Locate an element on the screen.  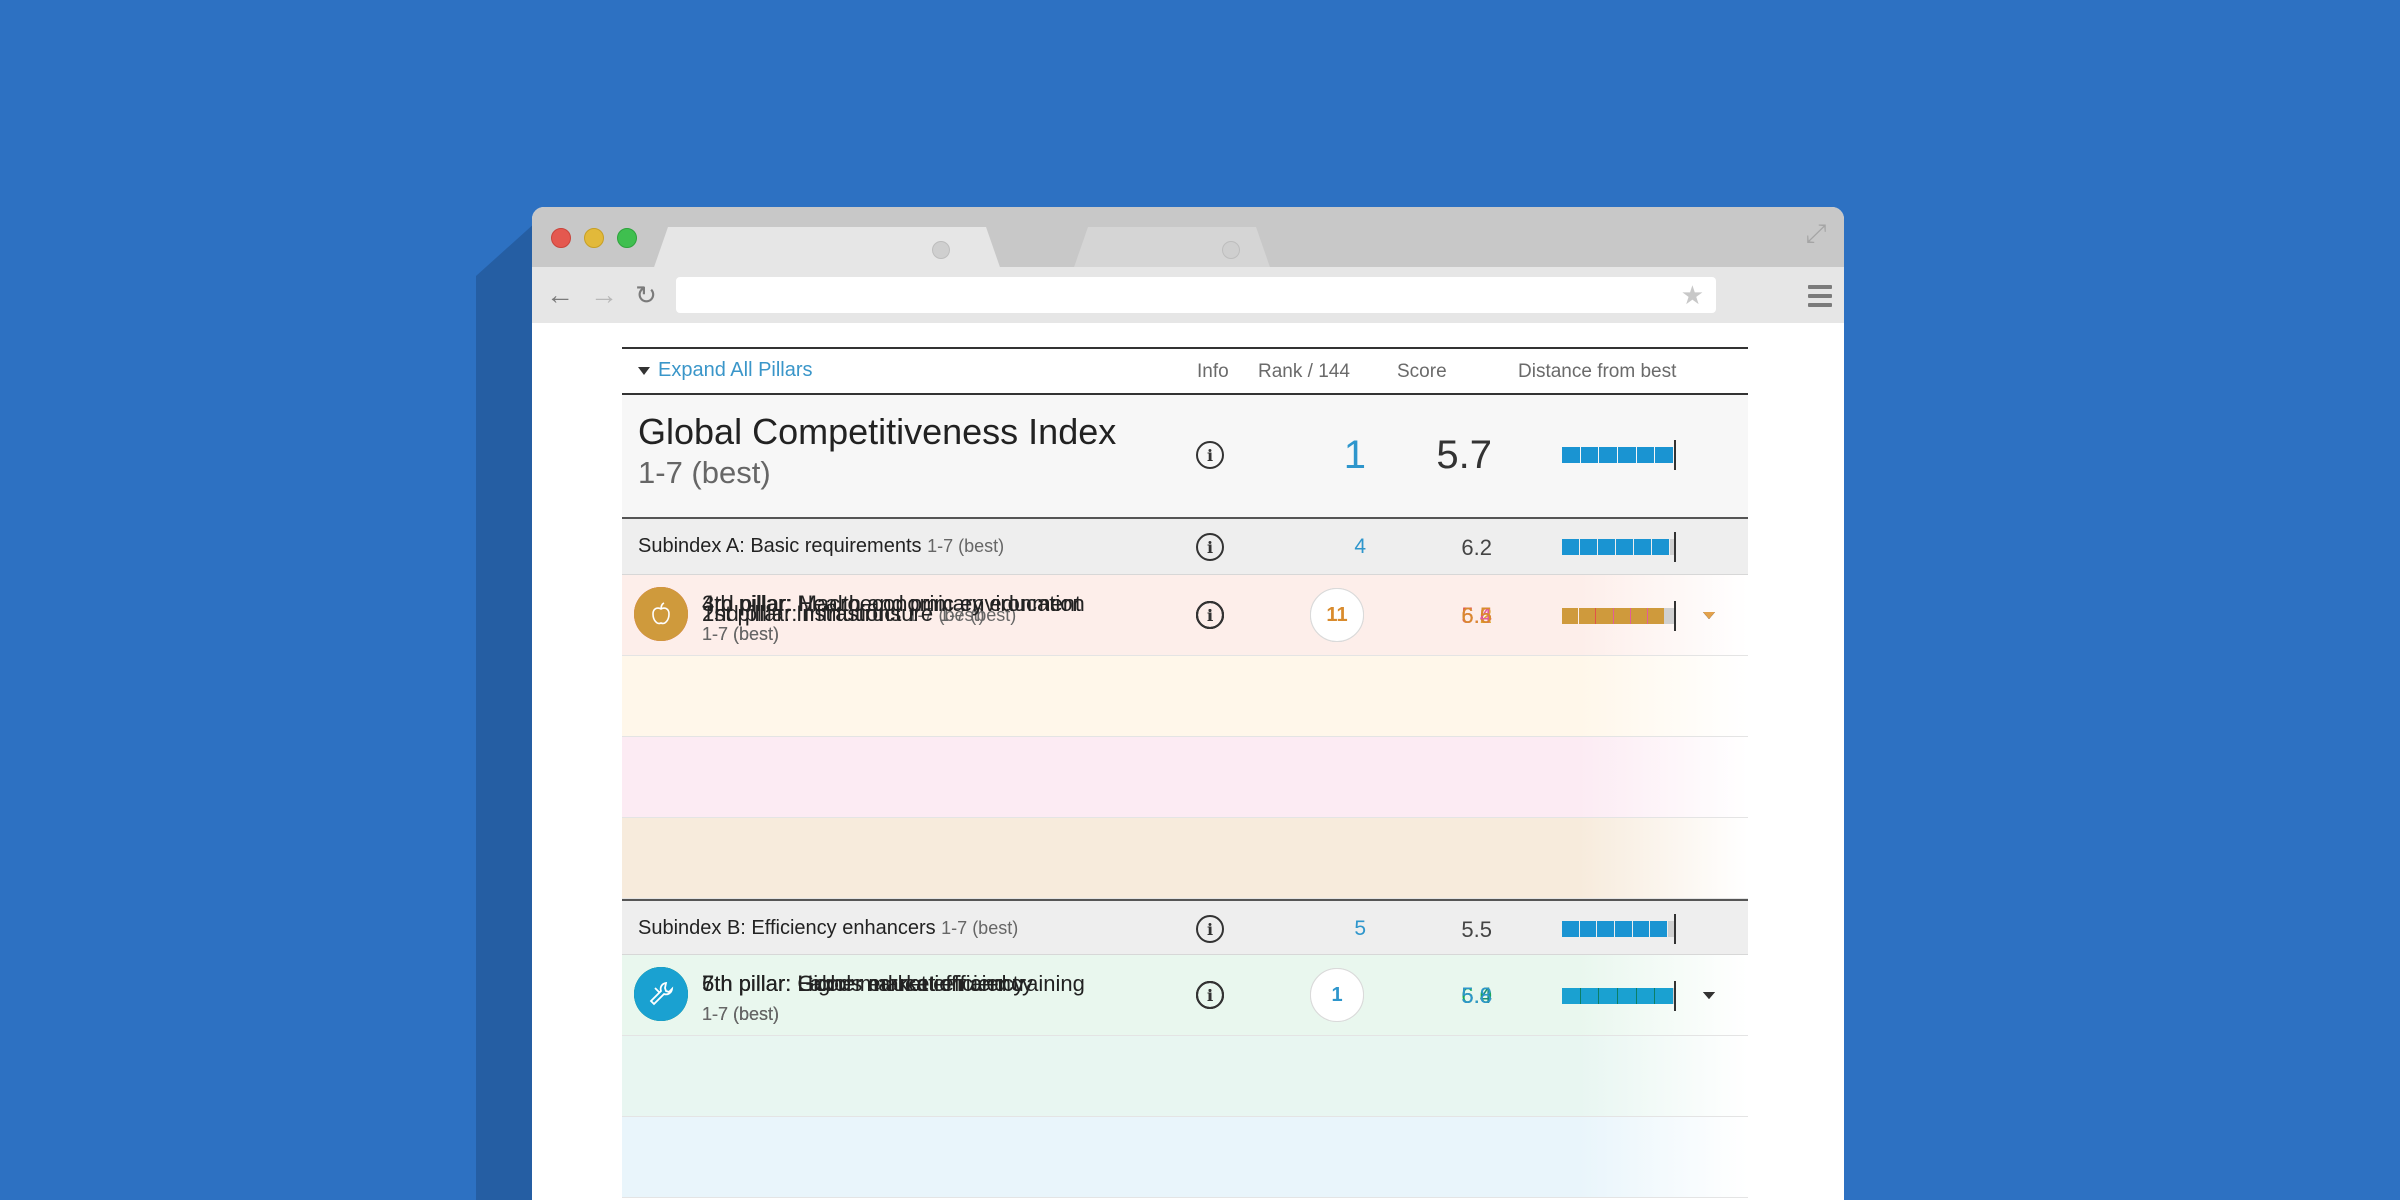
subindex-b-rank: 5 is located at coordinates (1360, 928).